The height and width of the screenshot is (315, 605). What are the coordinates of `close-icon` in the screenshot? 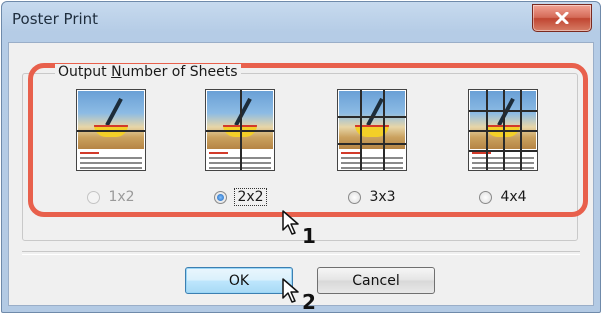 It's located at (562, 18).